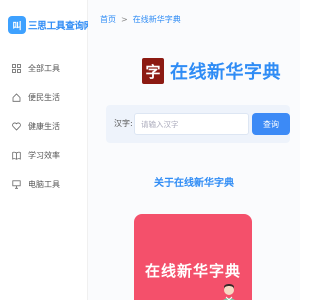  Describe the element at coordinates (192, 271) in the screenshot. I see `banner-text: 在线新华字典` at that location.